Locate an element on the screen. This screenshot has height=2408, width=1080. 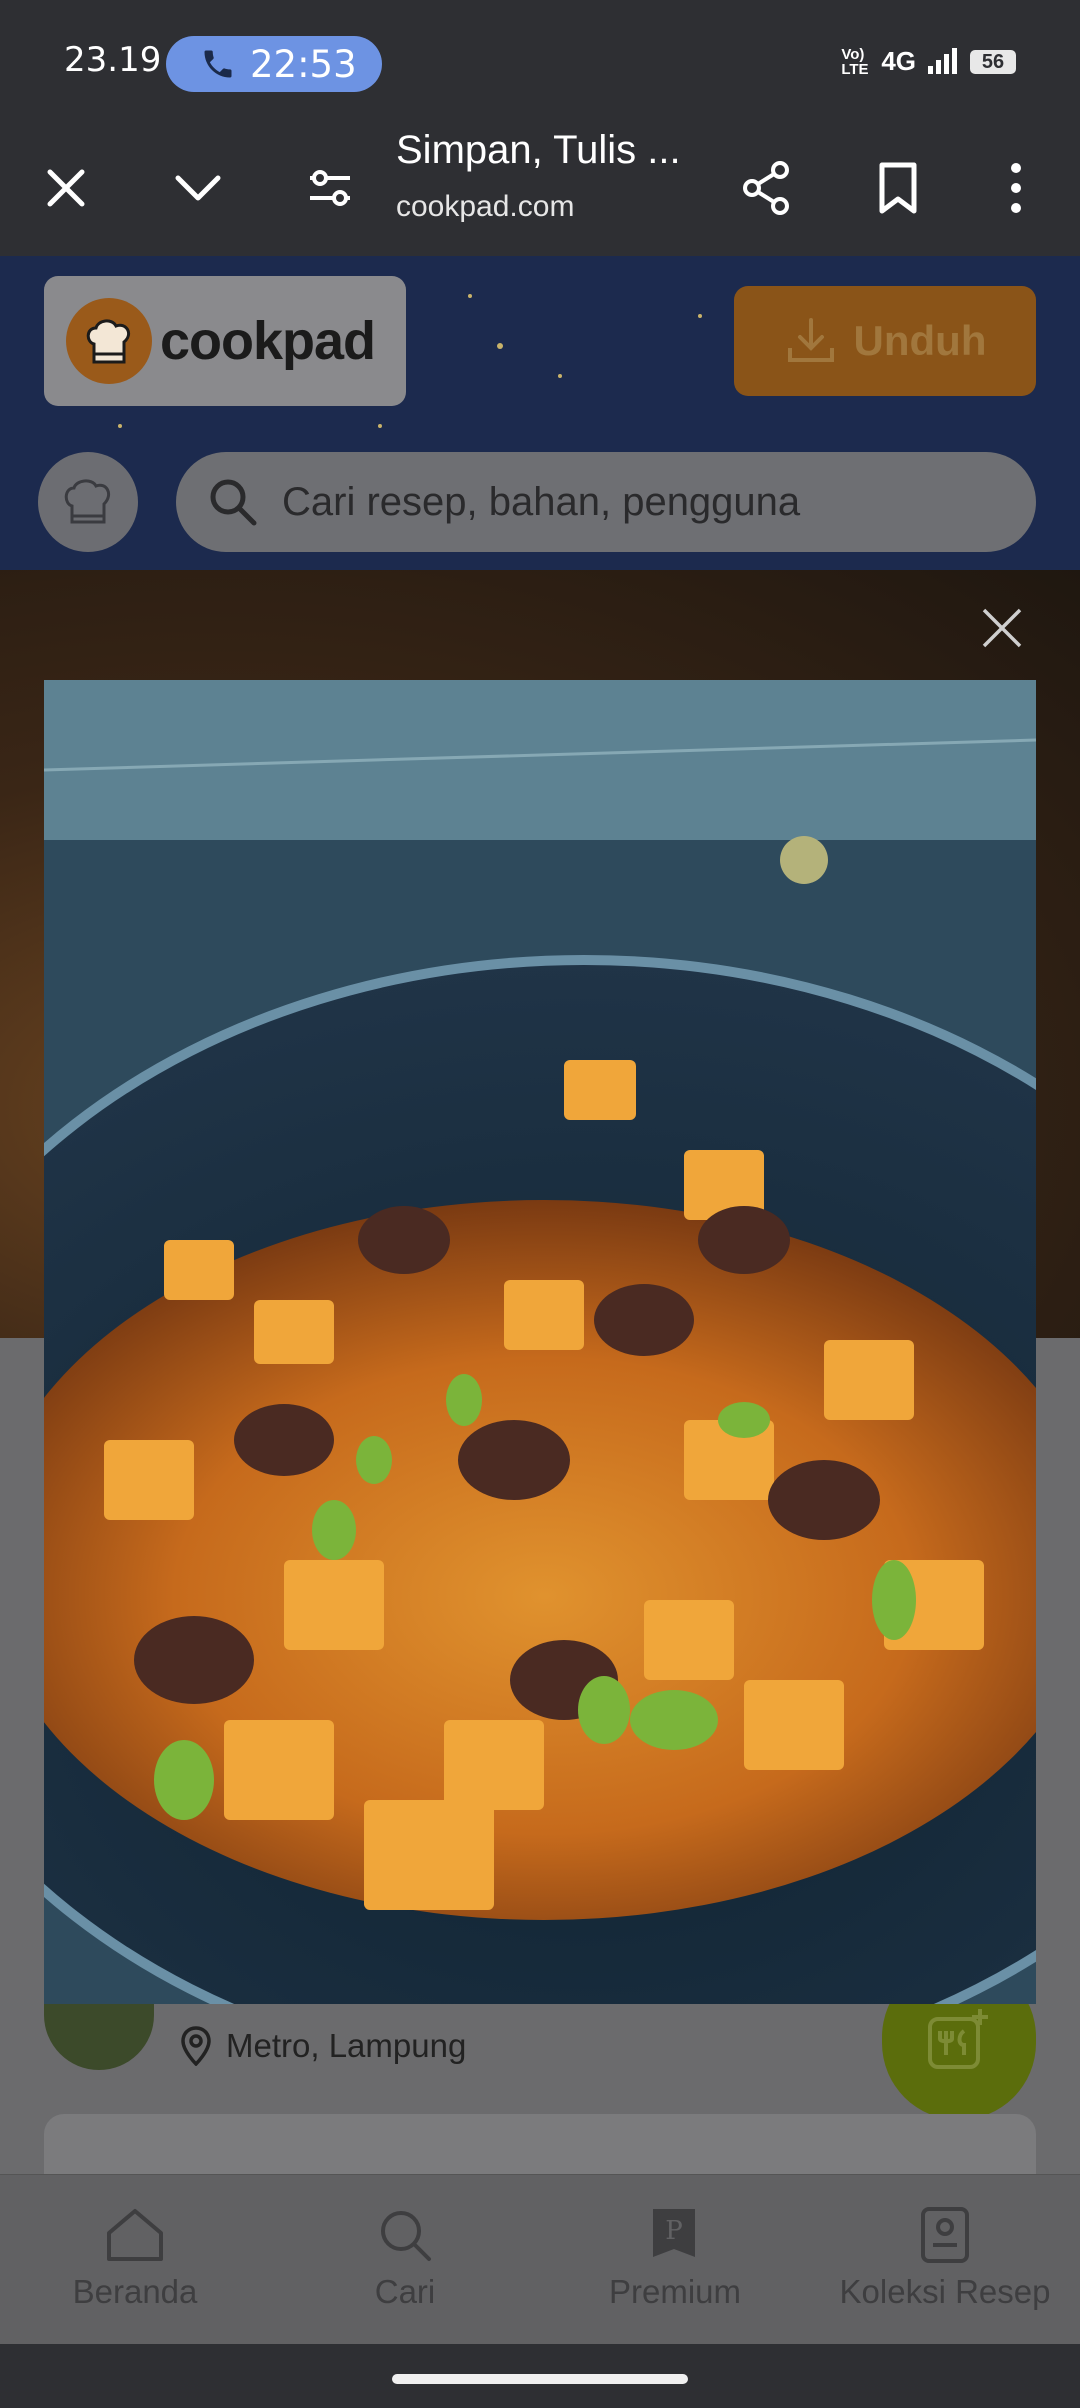
status-bar: 23.19 22:53 Vo) LTE 4G 56 is located at coordinates (540, 61).